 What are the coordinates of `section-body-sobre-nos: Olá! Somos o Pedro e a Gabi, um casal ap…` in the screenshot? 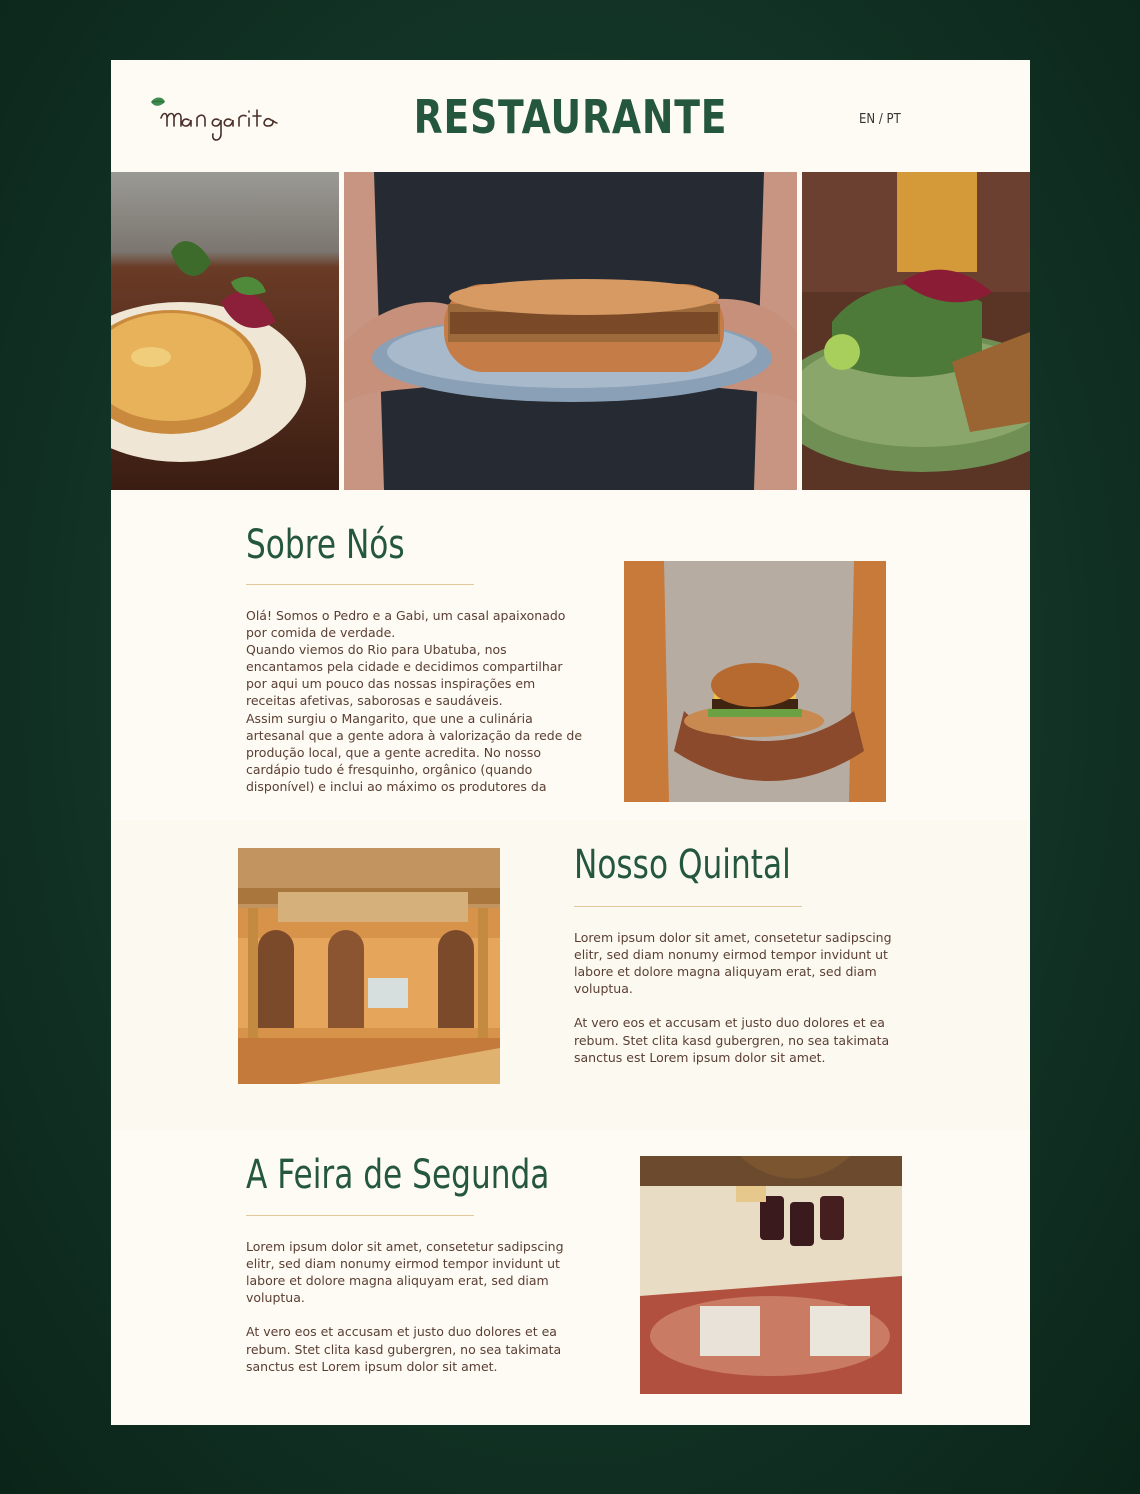 It's located at (414, 701).